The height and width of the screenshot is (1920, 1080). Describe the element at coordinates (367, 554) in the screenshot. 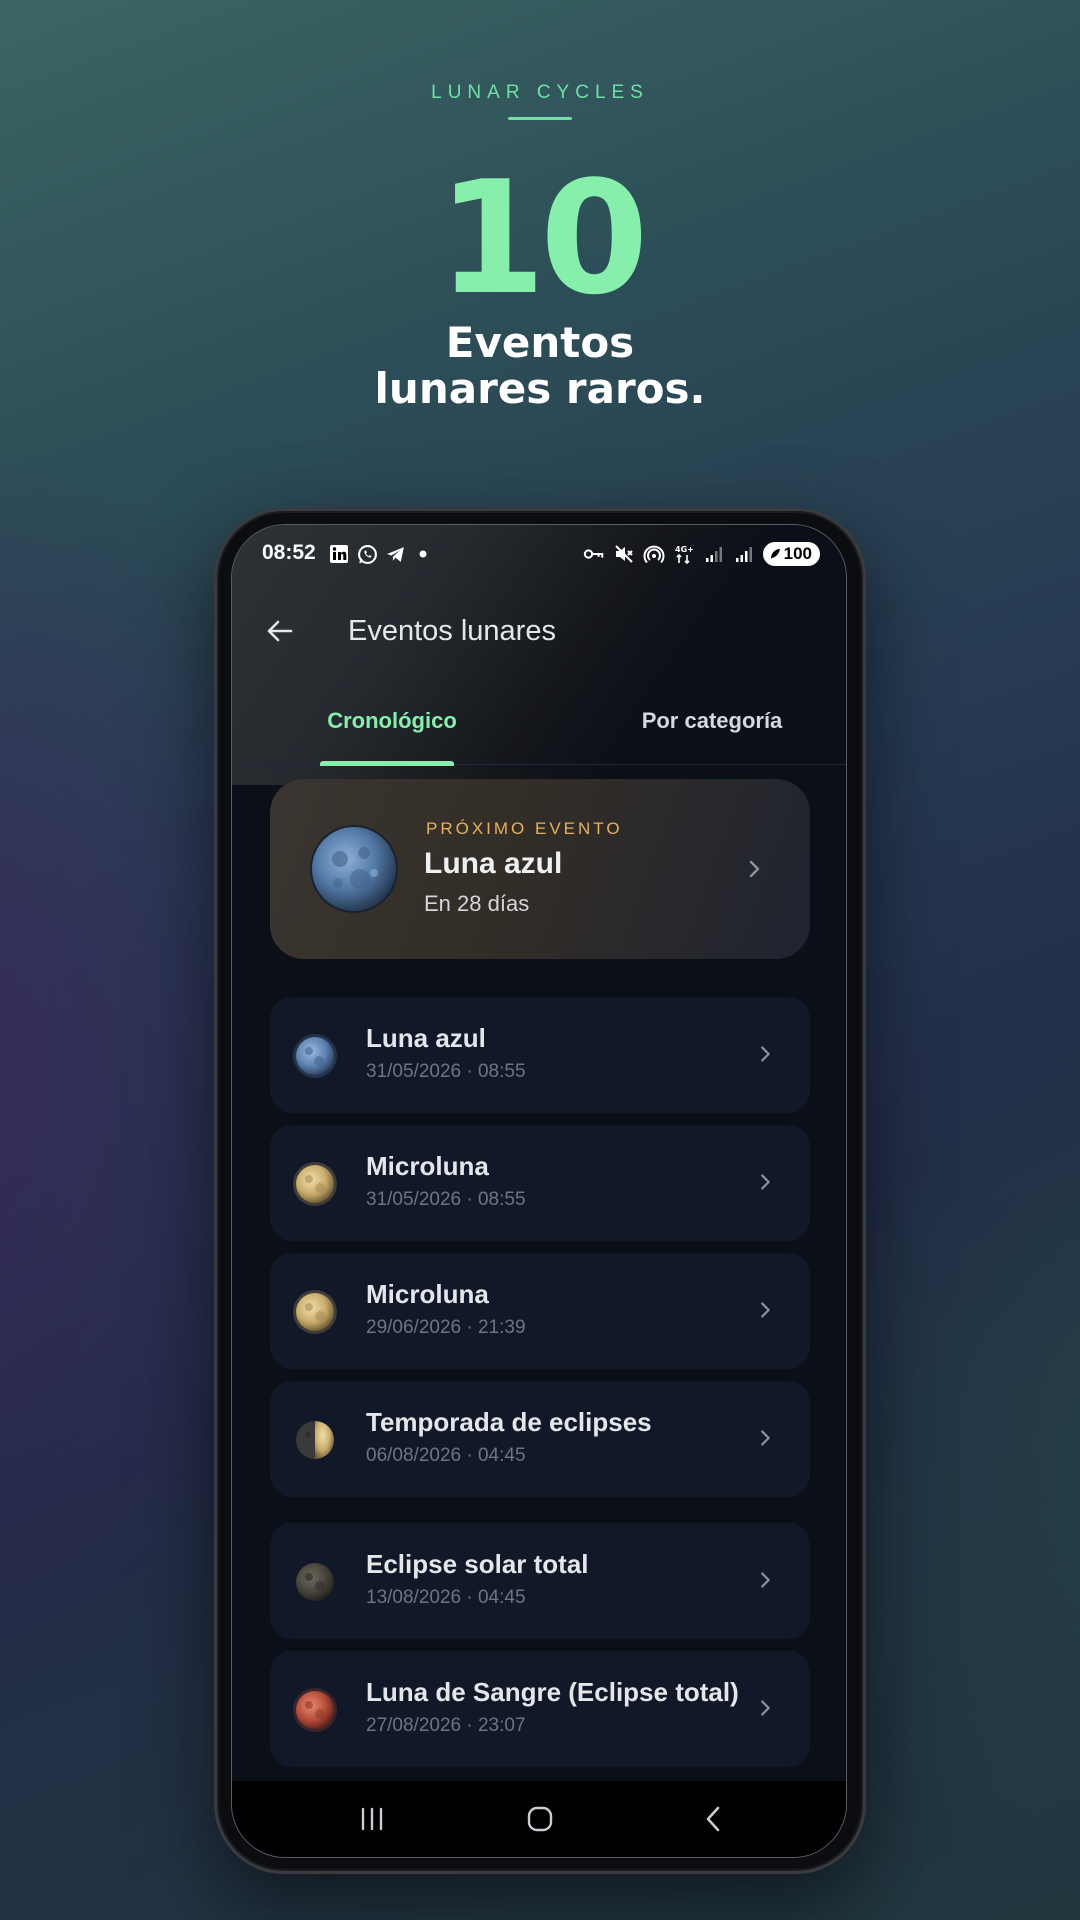

I see `whatsapp-icon` at that location.